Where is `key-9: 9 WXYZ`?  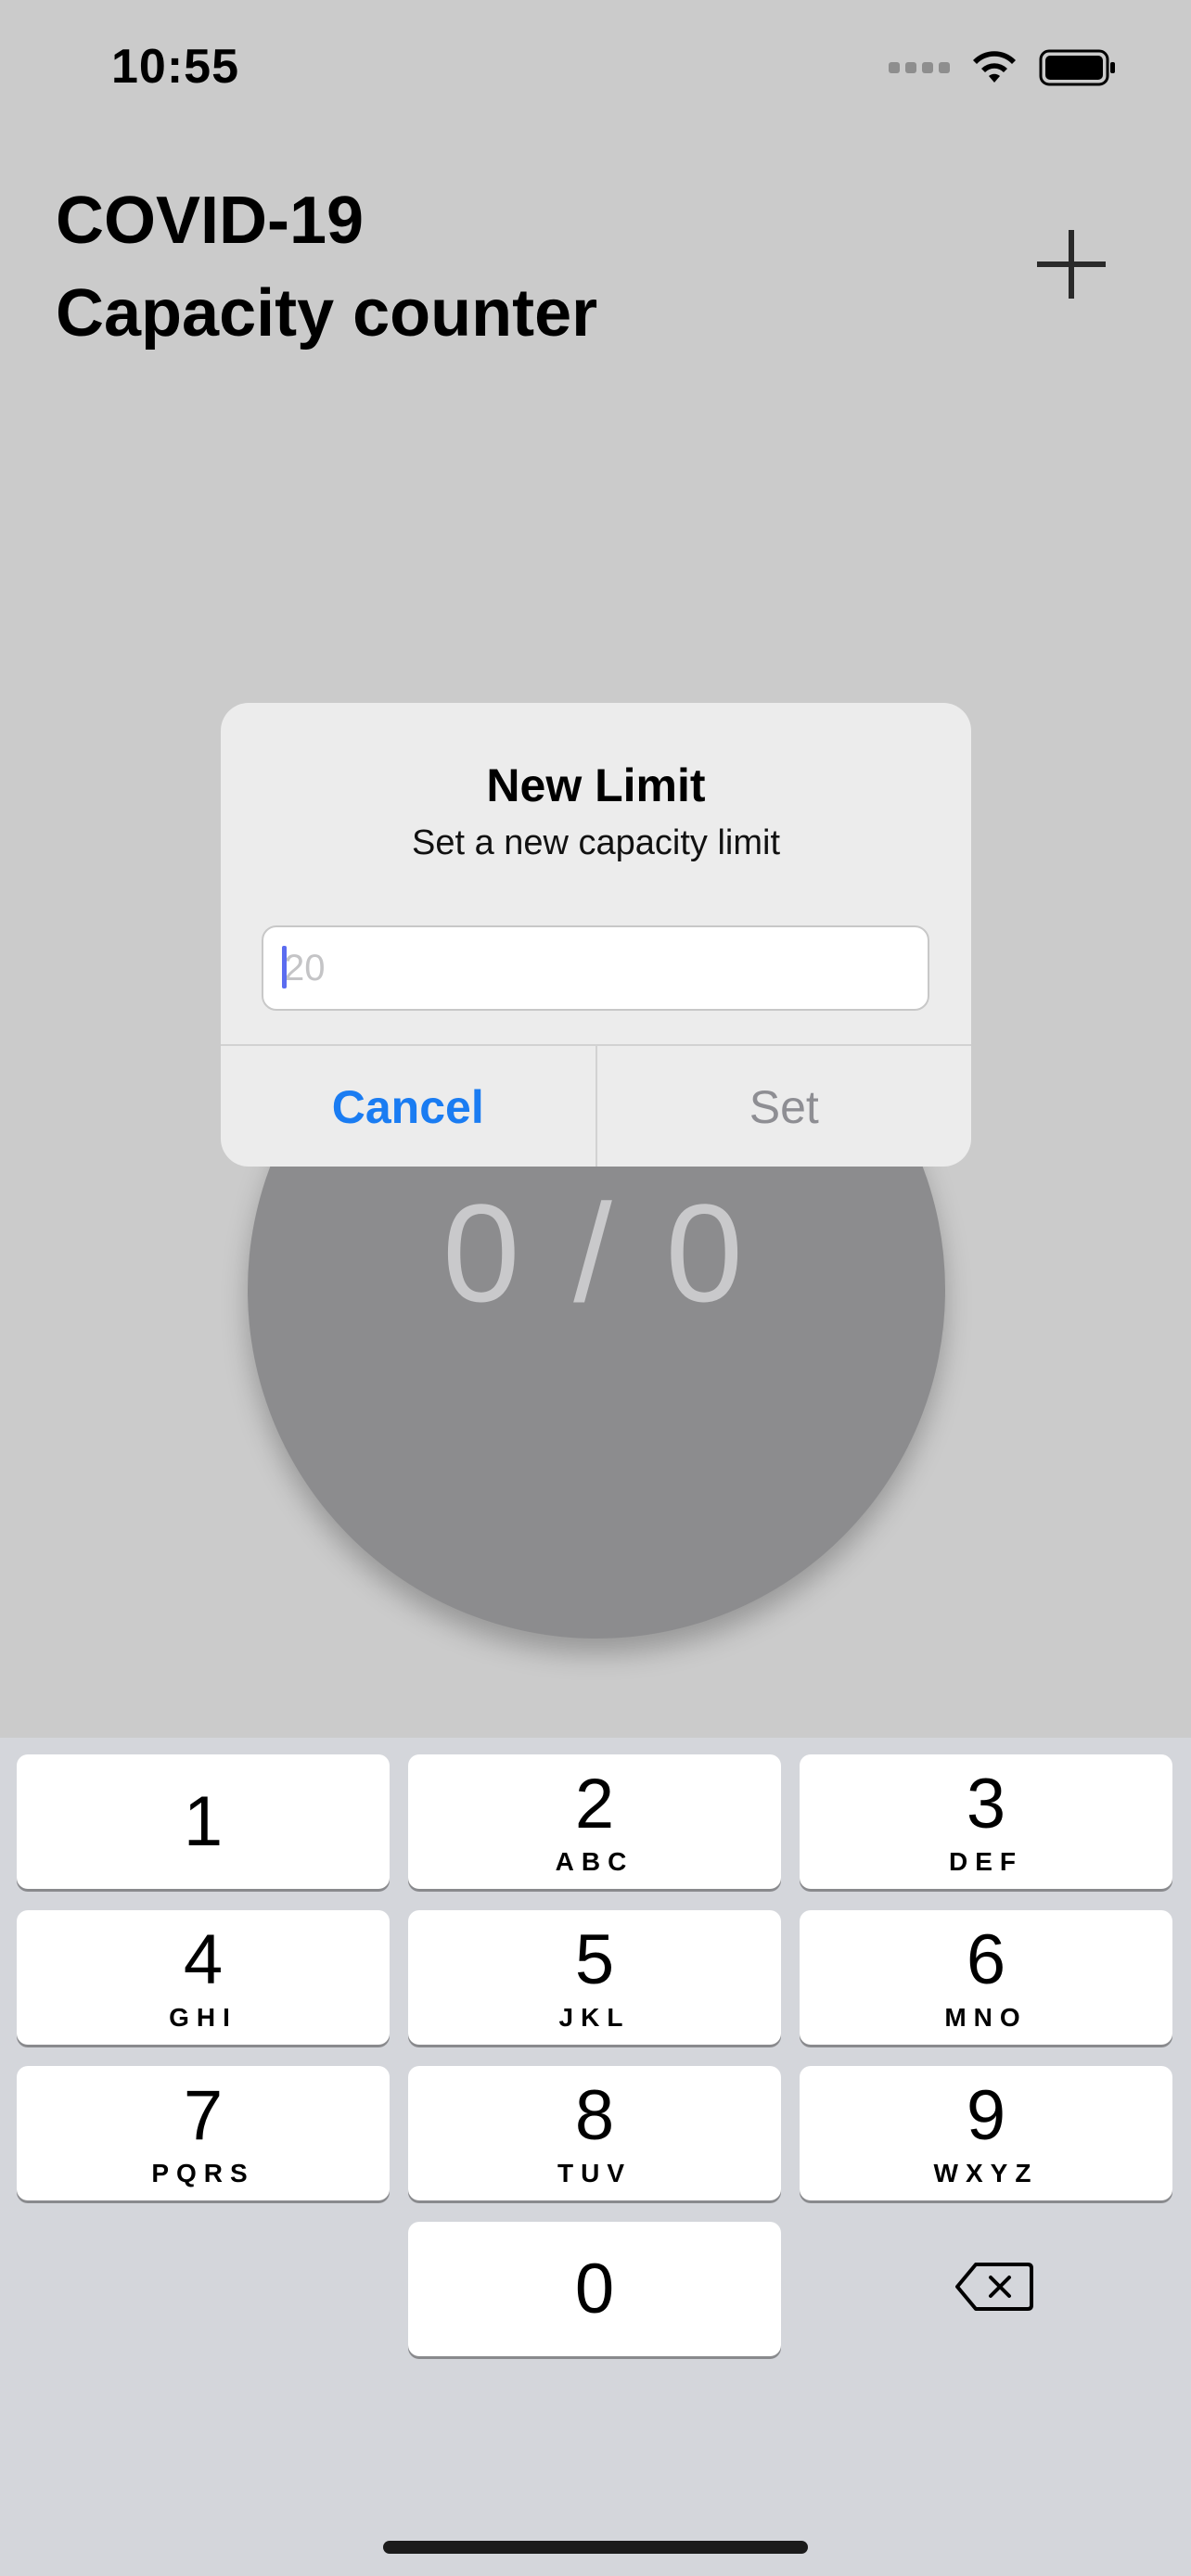
key-9: 9 WXYZ is located at coordinates (986, 2133).